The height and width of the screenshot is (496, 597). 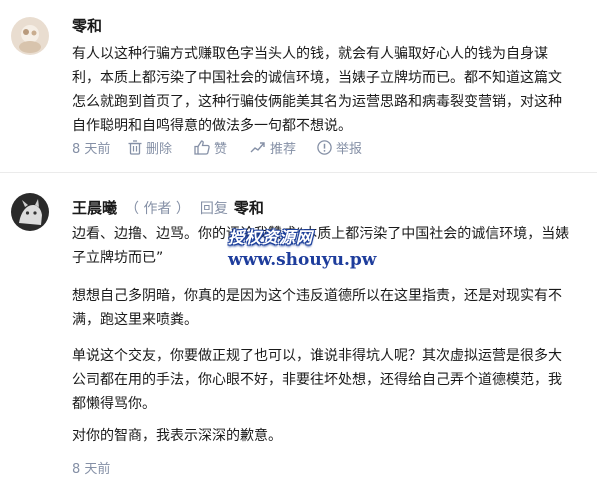 I want to click on author-tag: （ 作者 ）, so click(x=157, y=208).